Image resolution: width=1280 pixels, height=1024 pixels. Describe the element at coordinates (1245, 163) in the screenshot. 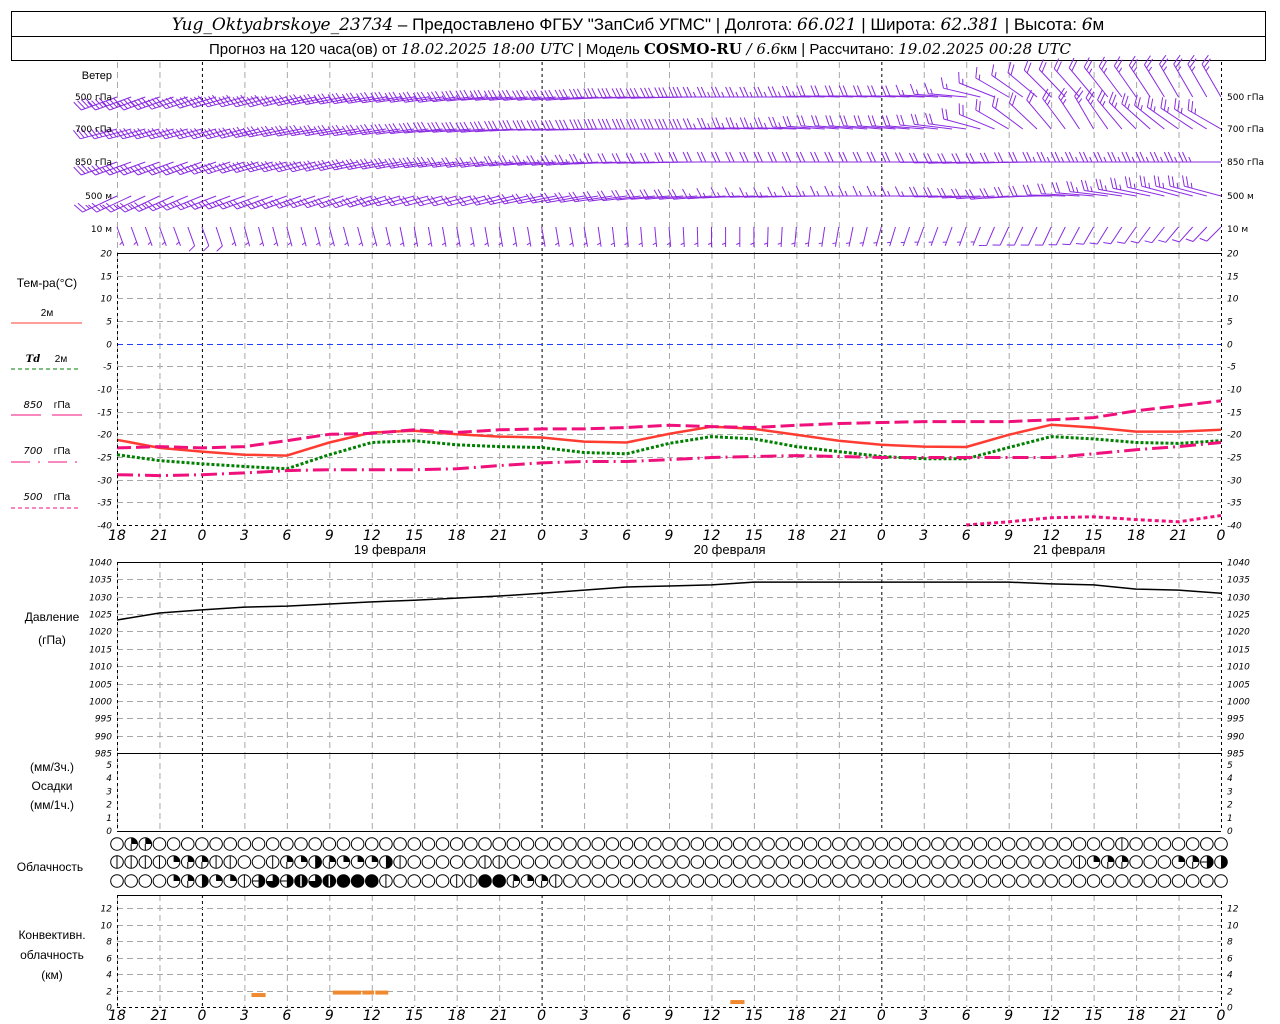

I see `wind-level-label-right: 850 гПа` at that location.